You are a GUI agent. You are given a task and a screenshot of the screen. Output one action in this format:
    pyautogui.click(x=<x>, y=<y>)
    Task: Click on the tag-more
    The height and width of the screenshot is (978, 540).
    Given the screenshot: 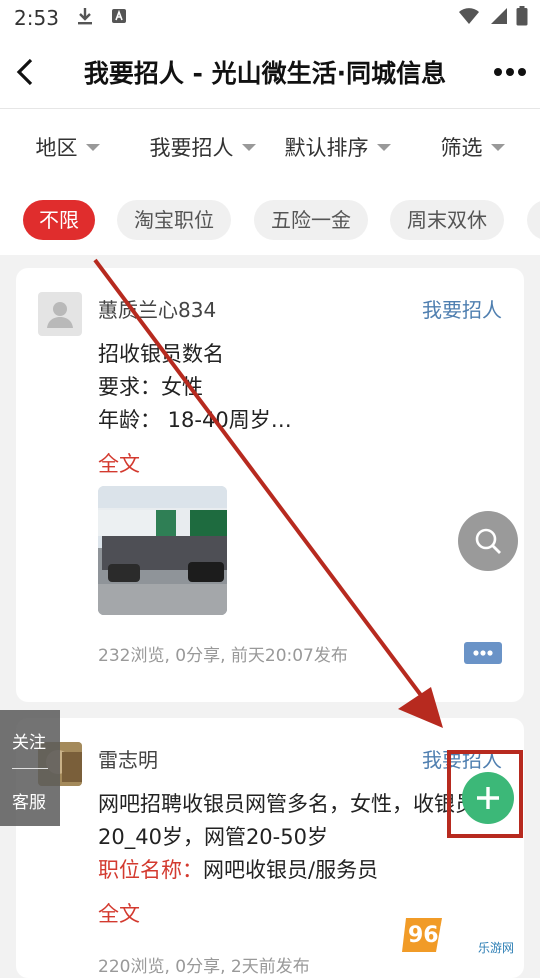 What is the action you would take?
    pyautogui.click(x=533, y=220)
    